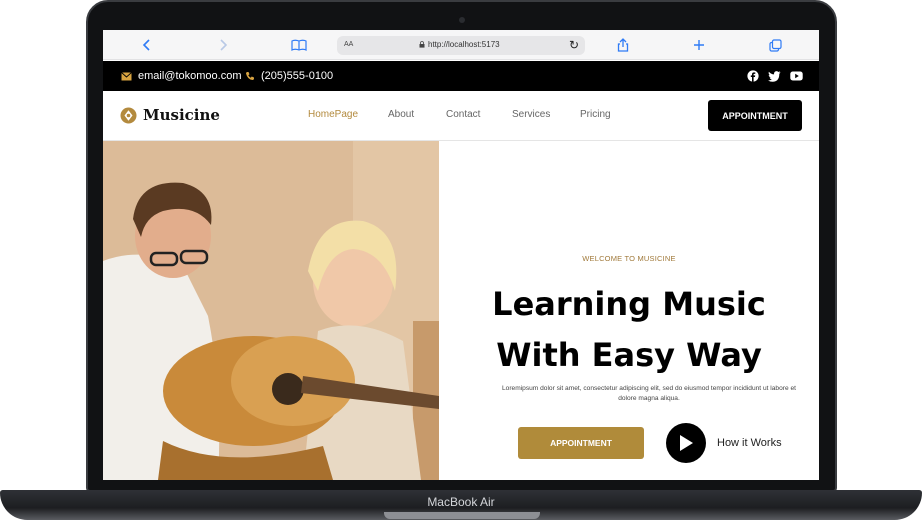 The image size is (922, 530). I want to click on laptop-notch, so click(462, 515).